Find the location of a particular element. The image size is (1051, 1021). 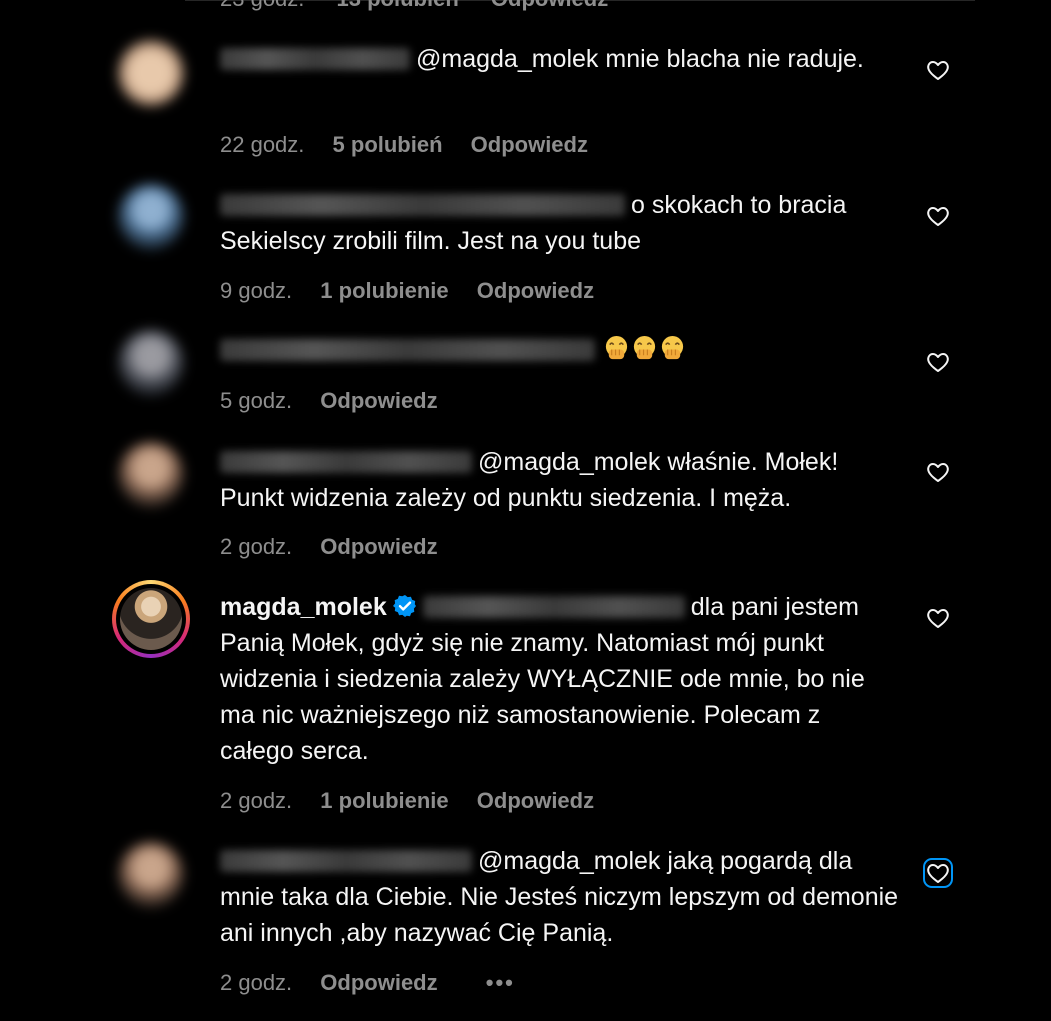

comment-meta: 22 godz. 5 polubień Odpowiedz is located at coordinates (415, 145).